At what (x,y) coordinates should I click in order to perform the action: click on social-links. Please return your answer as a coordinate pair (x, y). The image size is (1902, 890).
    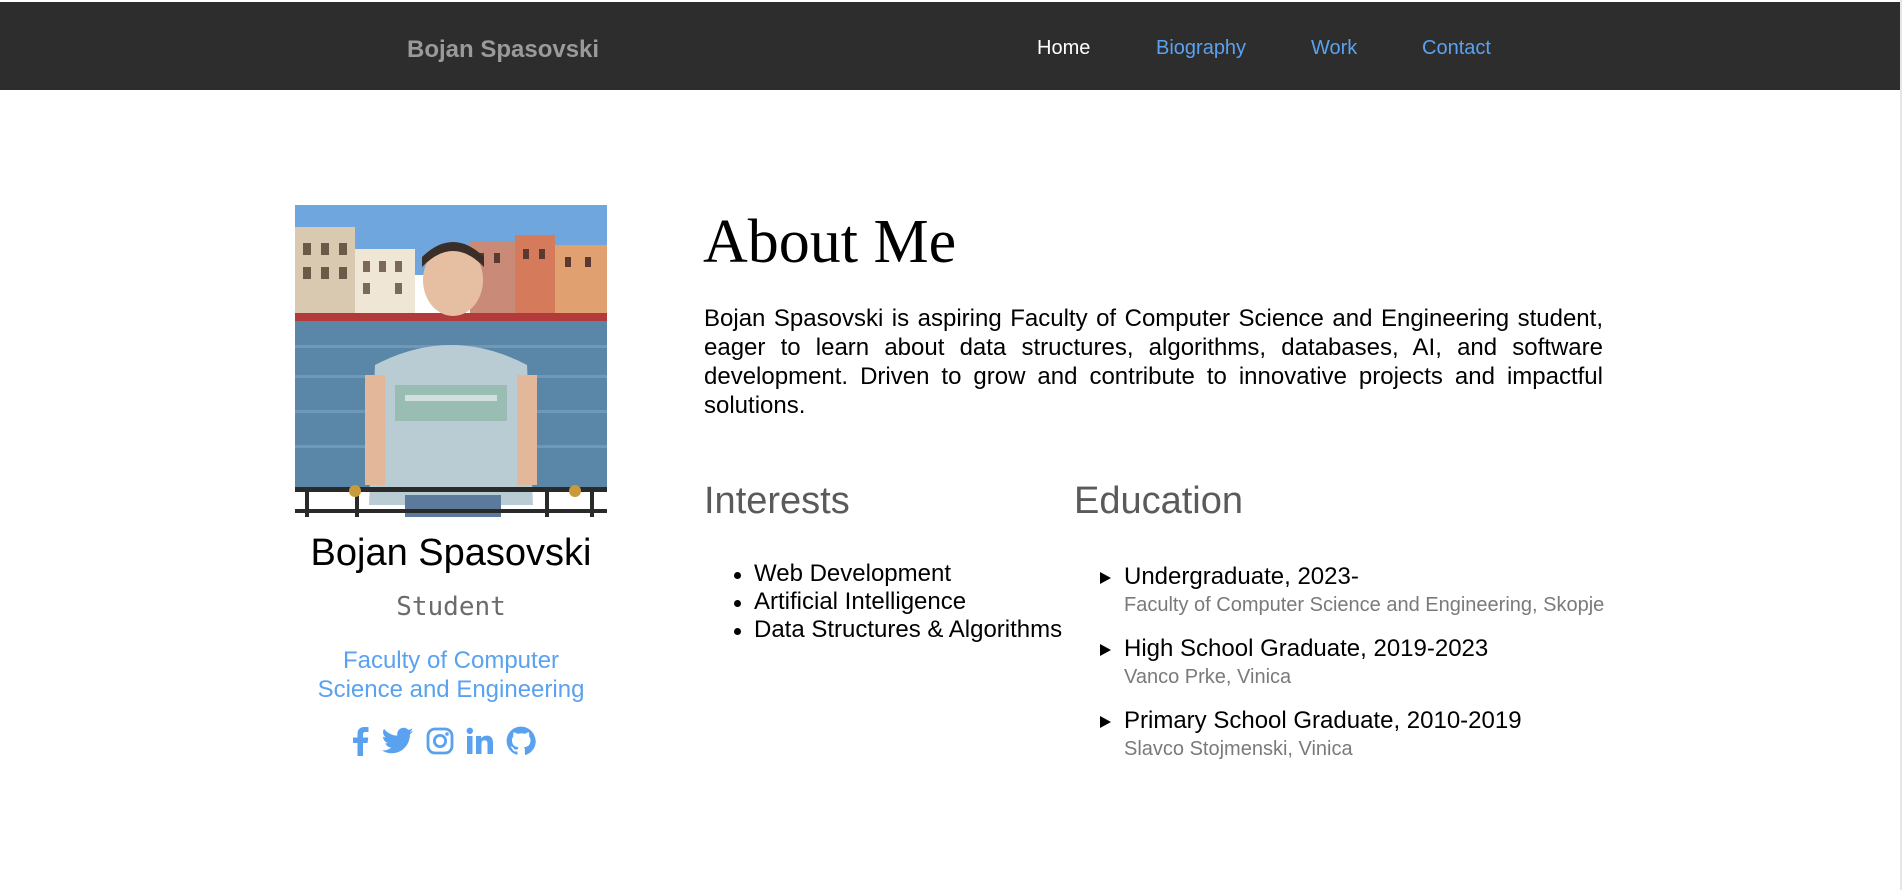
    Looking at the image, I should click on (443, 741).